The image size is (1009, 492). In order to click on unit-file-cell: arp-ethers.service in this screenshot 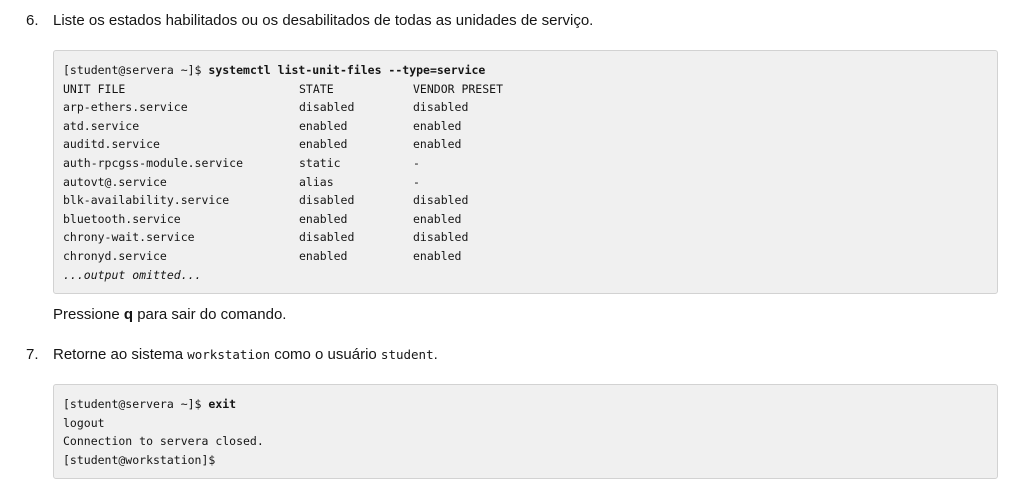, I will do `click(125, 107)`.